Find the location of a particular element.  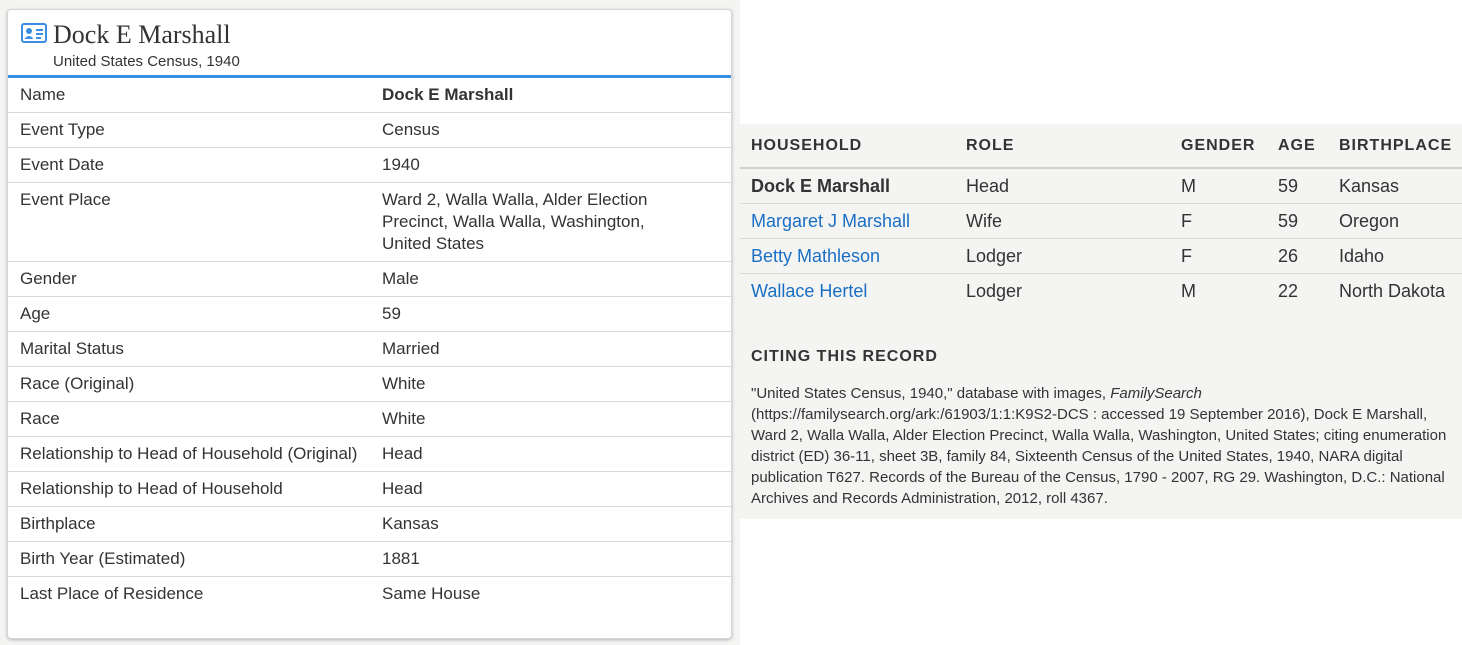

fact-label: Birthplace is located at coordinates (58, 523).